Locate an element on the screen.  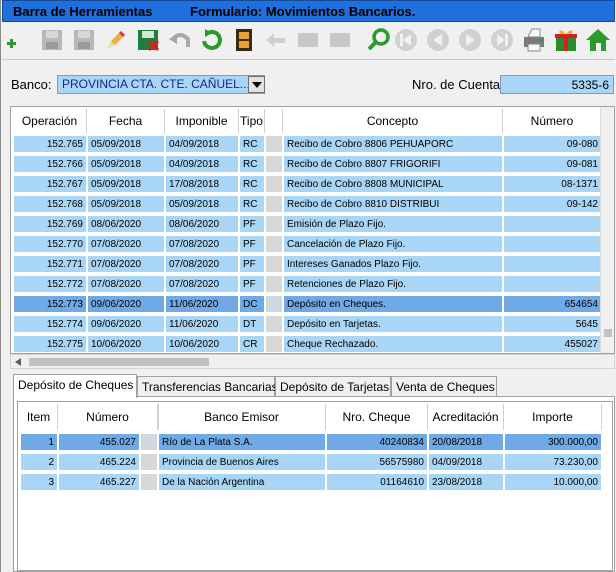
cell-numero: 455.027 is located at coordinates (99, 442).